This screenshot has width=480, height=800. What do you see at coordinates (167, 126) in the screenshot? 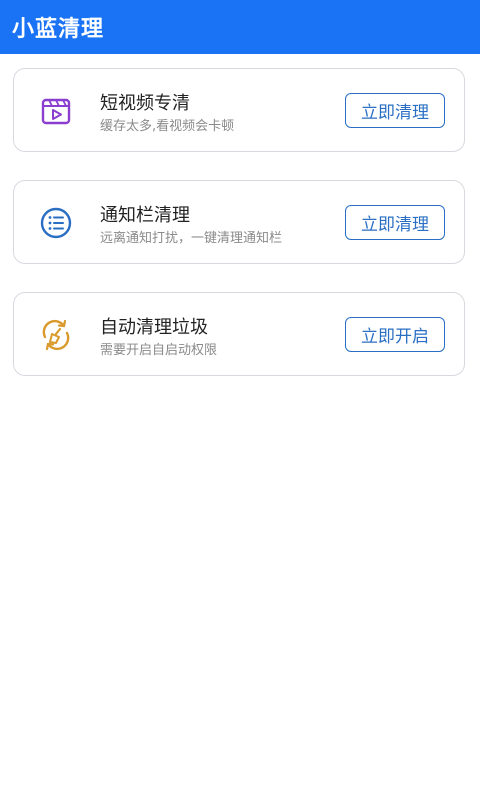
I see `card-subtitle: 缓存太多,看视频会卡顿` at bounding box center [167, 126].